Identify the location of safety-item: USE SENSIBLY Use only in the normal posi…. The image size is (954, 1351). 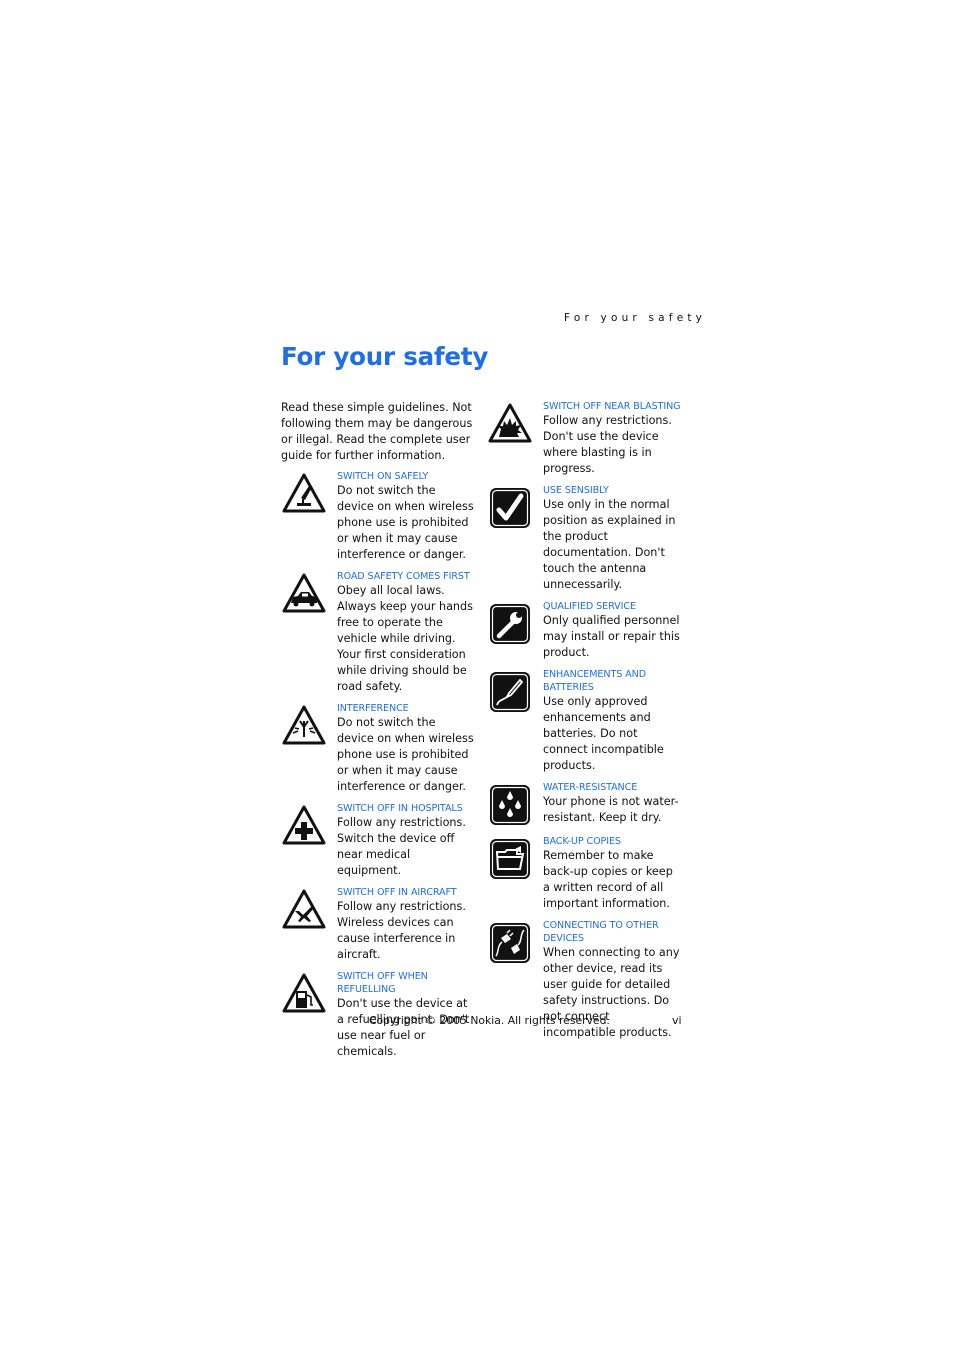
(587, 538).